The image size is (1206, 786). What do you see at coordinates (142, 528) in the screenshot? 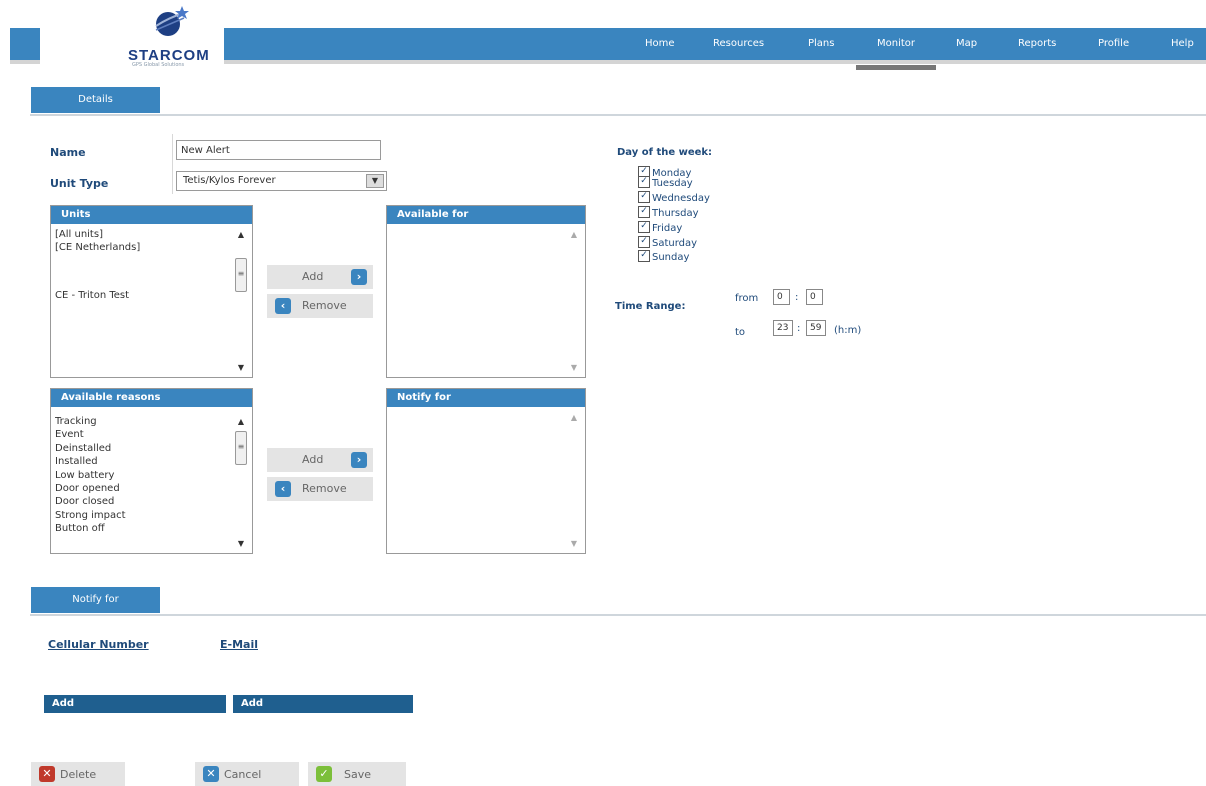
I see `list-item: Button off` at bounding box center [142, 528].